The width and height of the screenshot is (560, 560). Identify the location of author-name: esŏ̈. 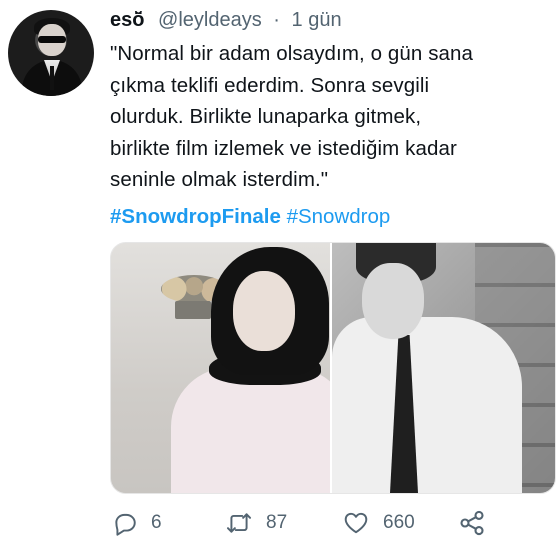
(127, 20).